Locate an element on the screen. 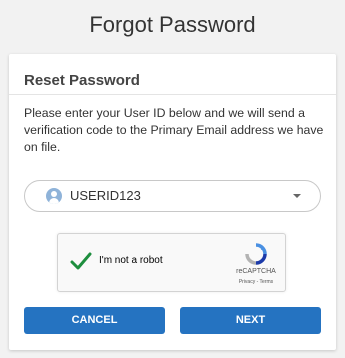 The width and height of the screenshot is (345, 358). checkmark-icon is located at coordinates (81, 261).